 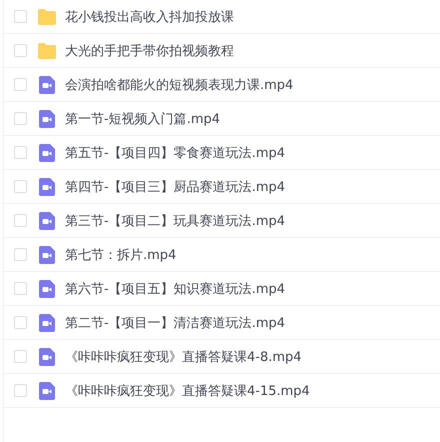 I want to click on file-name: 第三节-【项目二】玩具赛道玩法.mp4, so click(x=175, y=221).